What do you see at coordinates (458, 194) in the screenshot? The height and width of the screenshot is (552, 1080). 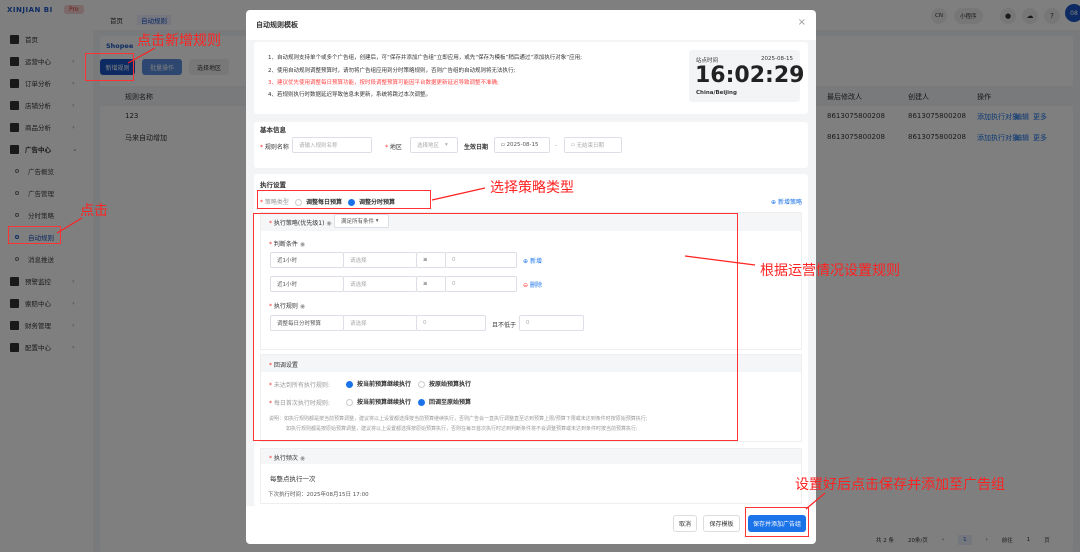 I see `arrow-type` at bounding box center [458, 194].